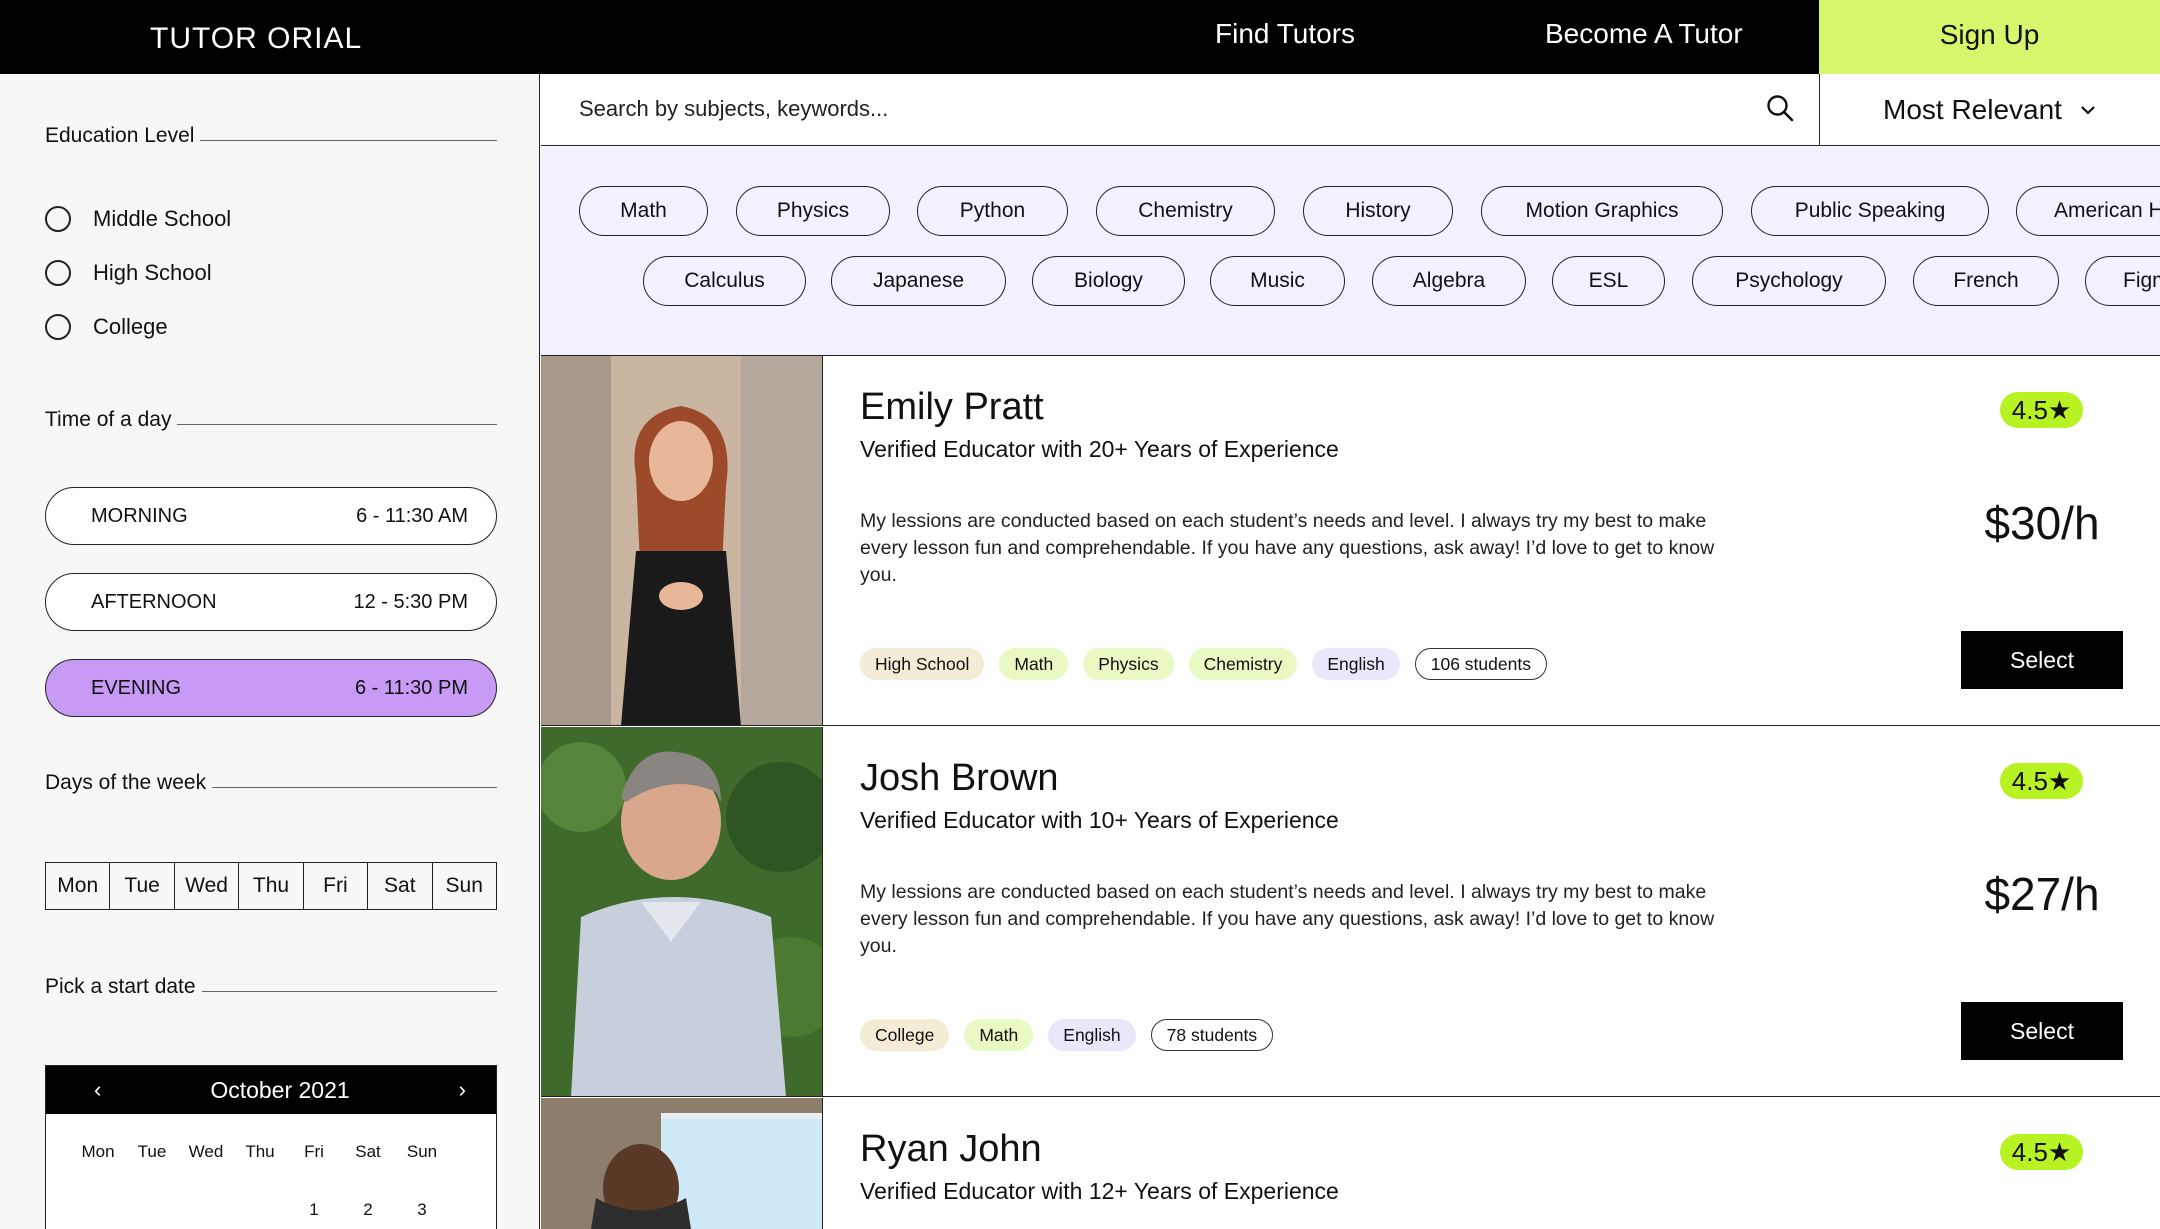 Image resolution: width=2160 pixels, height=1229 pixels. What do you see at coordinates (1092, 1035) in the screenshot?
I see `tag-subject: English` at bounding box center [1092, 1035].